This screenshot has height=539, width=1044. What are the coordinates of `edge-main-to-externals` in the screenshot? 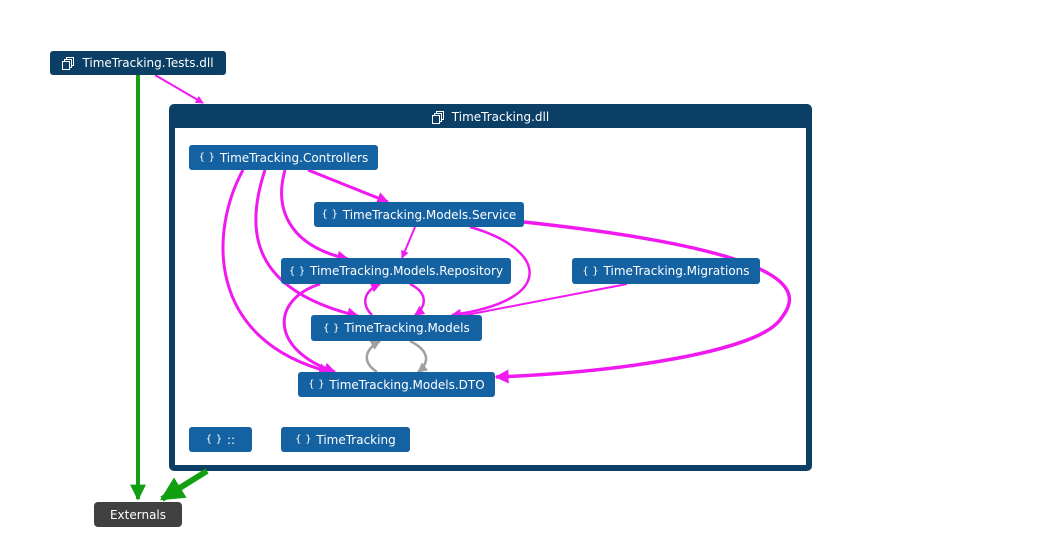 It's located at (184, 485).